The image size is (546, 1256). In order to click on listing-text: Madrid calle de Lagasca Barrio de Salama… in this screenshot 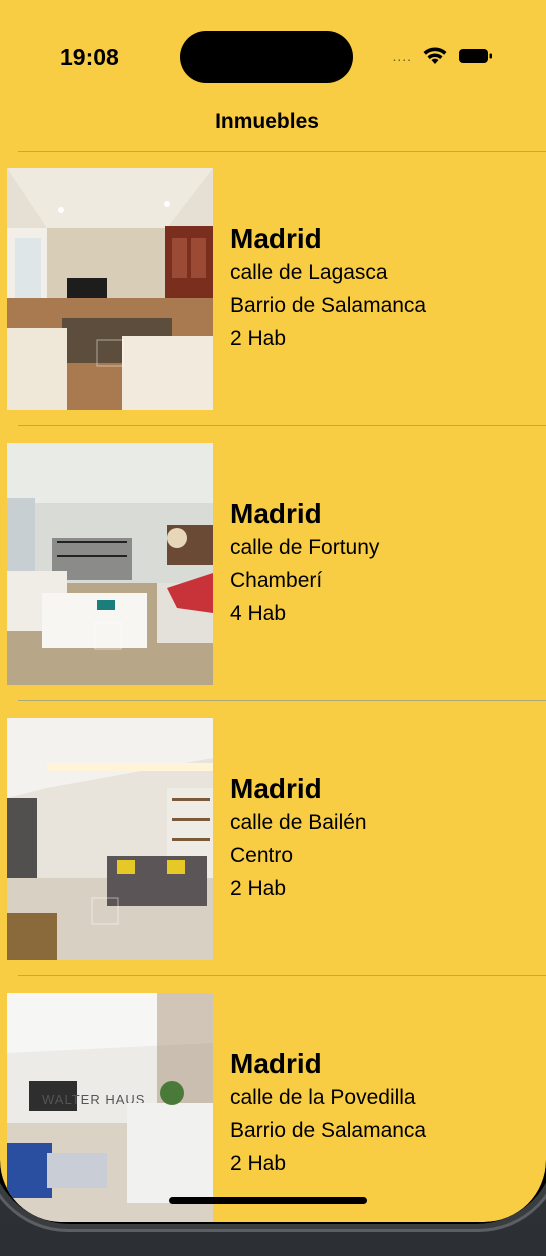, I will do `click(328, 288)`.